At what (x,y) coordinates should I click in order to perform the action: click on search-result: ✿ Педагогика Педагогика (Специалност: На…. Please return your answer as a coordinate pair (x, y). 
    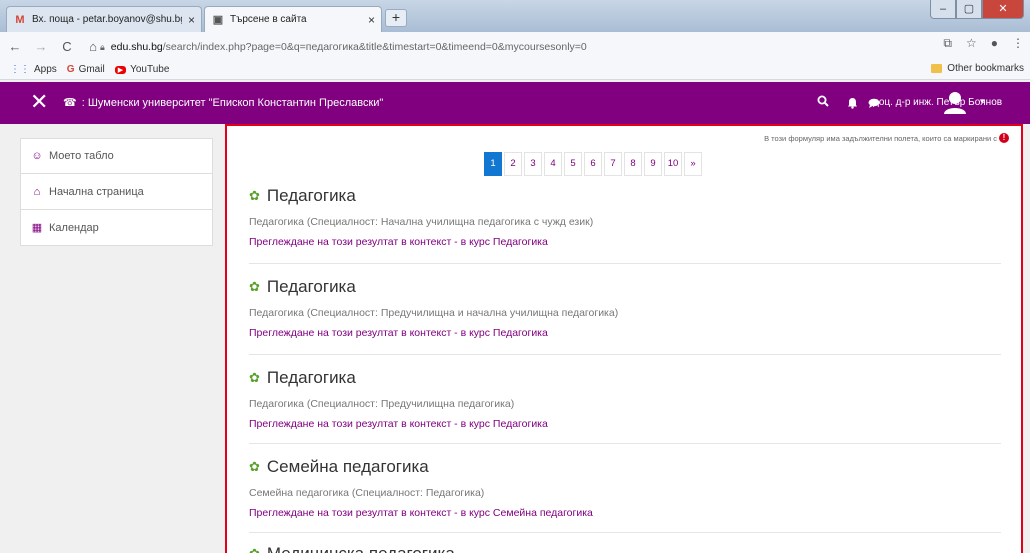
    Looking at the image, I should click on (625, 217).